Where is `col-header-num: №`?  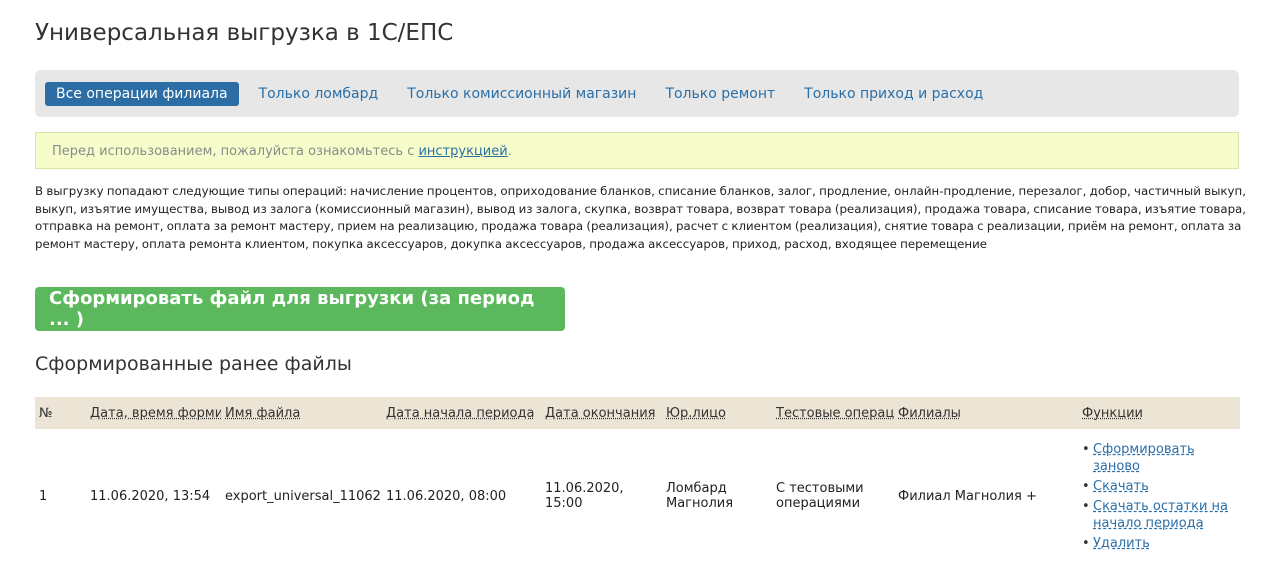
col-header-num: № is located at coordinates (60, 413).